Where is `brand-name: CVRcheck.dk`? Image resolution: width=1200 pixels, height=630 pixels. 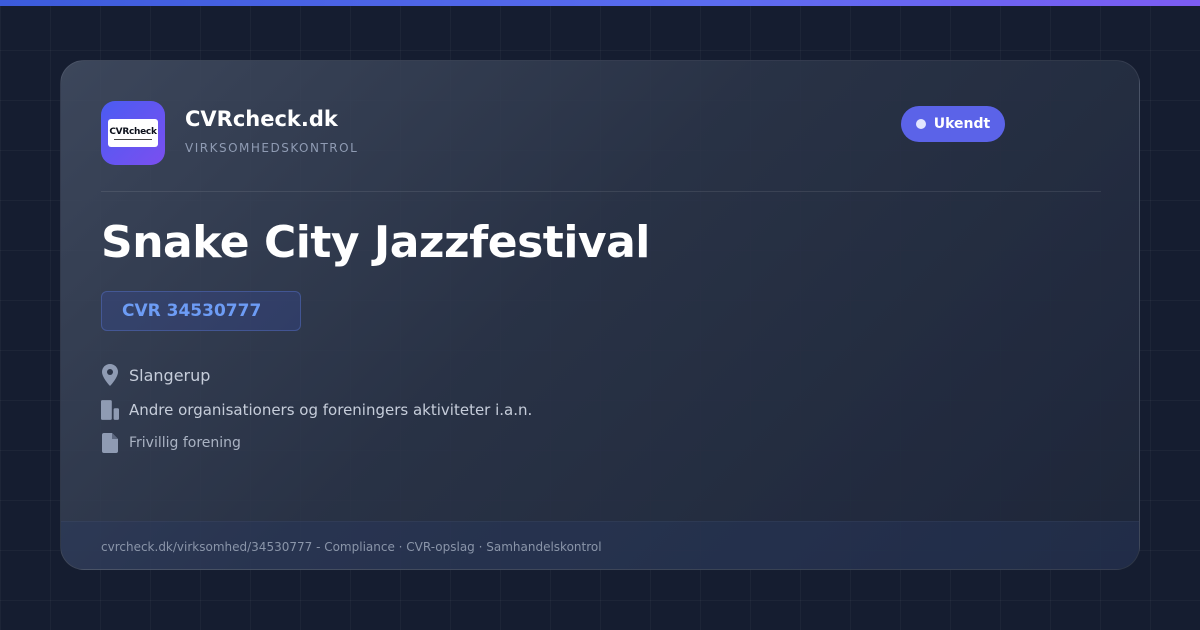 brand-name: CVRcheck.dk is located at coordinates (261, 119).